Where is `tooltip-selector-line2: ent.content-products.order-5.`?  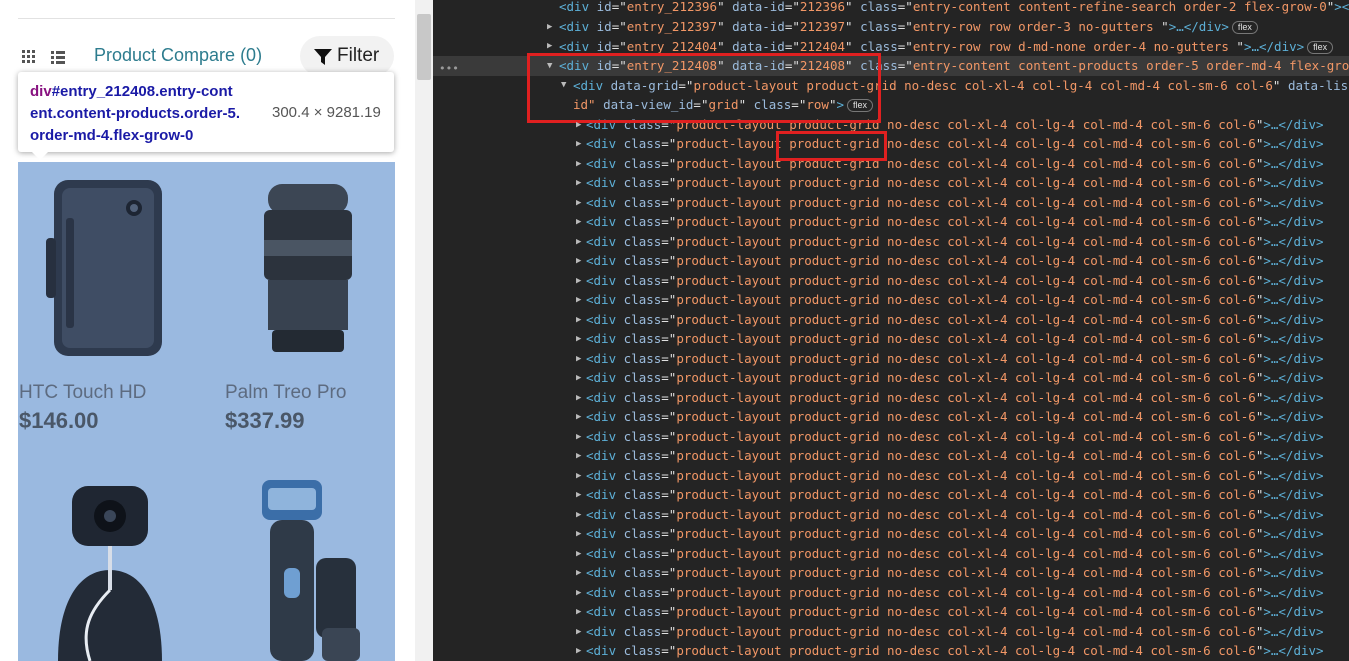
tooltip-selector-line2: ent.content-products.order-5. is located at coordinates (135, 113).